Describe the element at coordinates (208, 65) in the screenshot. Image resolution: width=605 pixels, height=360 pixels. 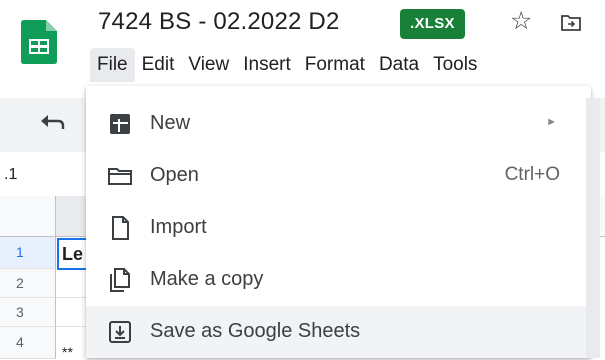
I see `menu-view: View` at that location.